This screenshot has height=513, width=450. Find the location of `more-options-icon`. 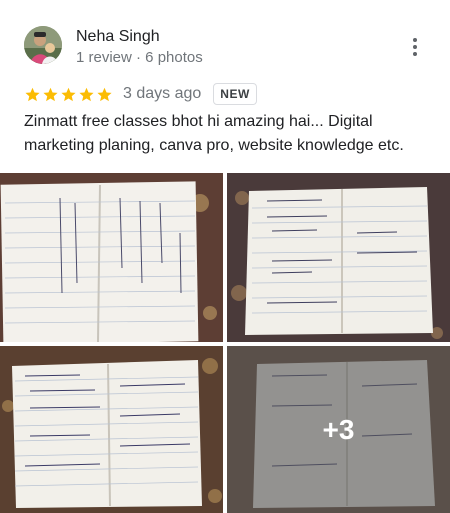

more-options-icon is located at coordinates (415, 47).